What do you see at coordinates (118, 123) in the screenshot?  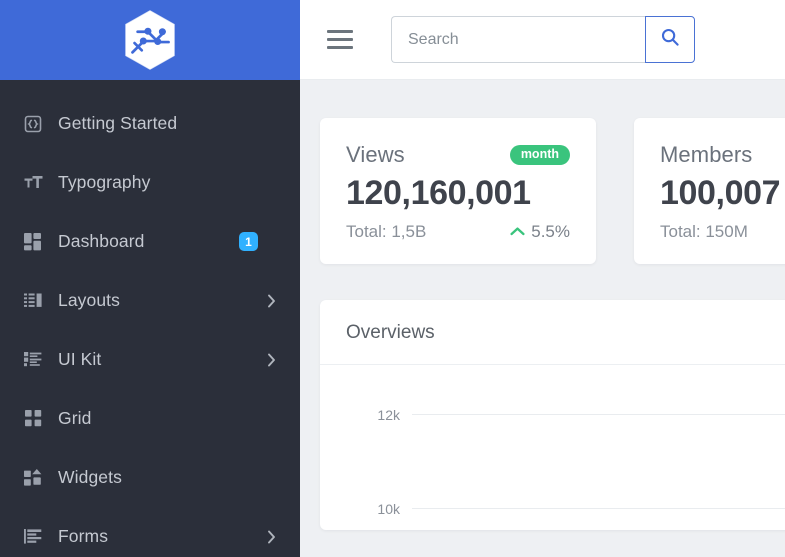 I see `sidebar-item-label: Getting Started` at bounding box center [118, 123].